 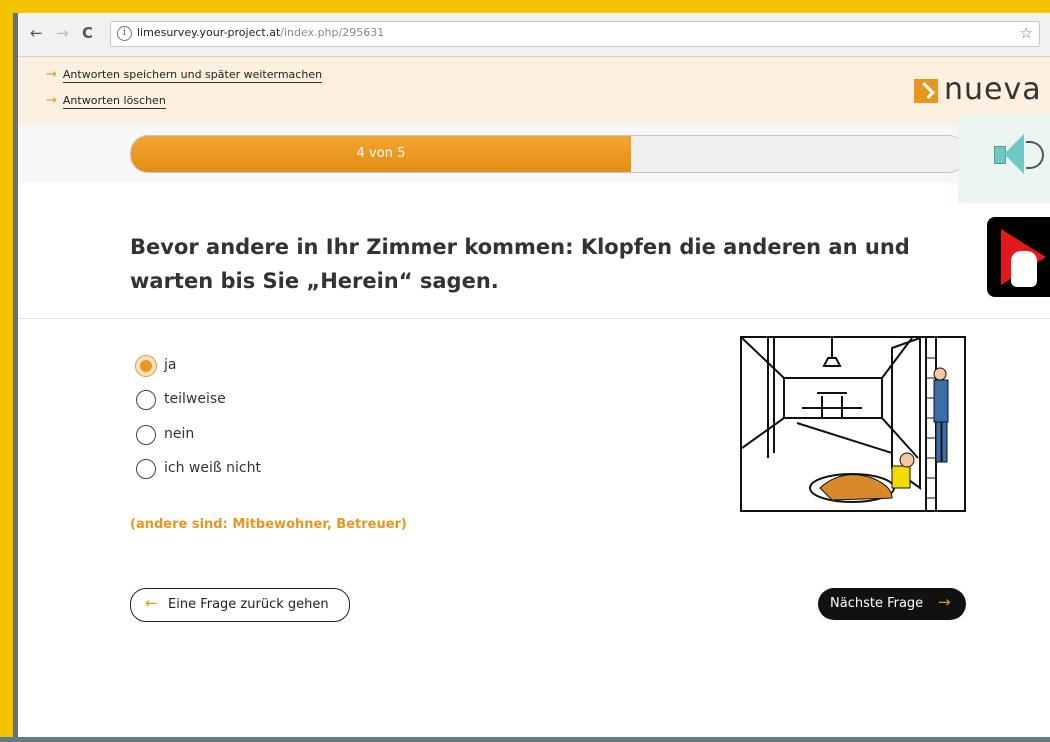 What do you see at coordinates (124, 33) in the screenshot?
I see `info-icon: i` at bounding box center [124, 33].